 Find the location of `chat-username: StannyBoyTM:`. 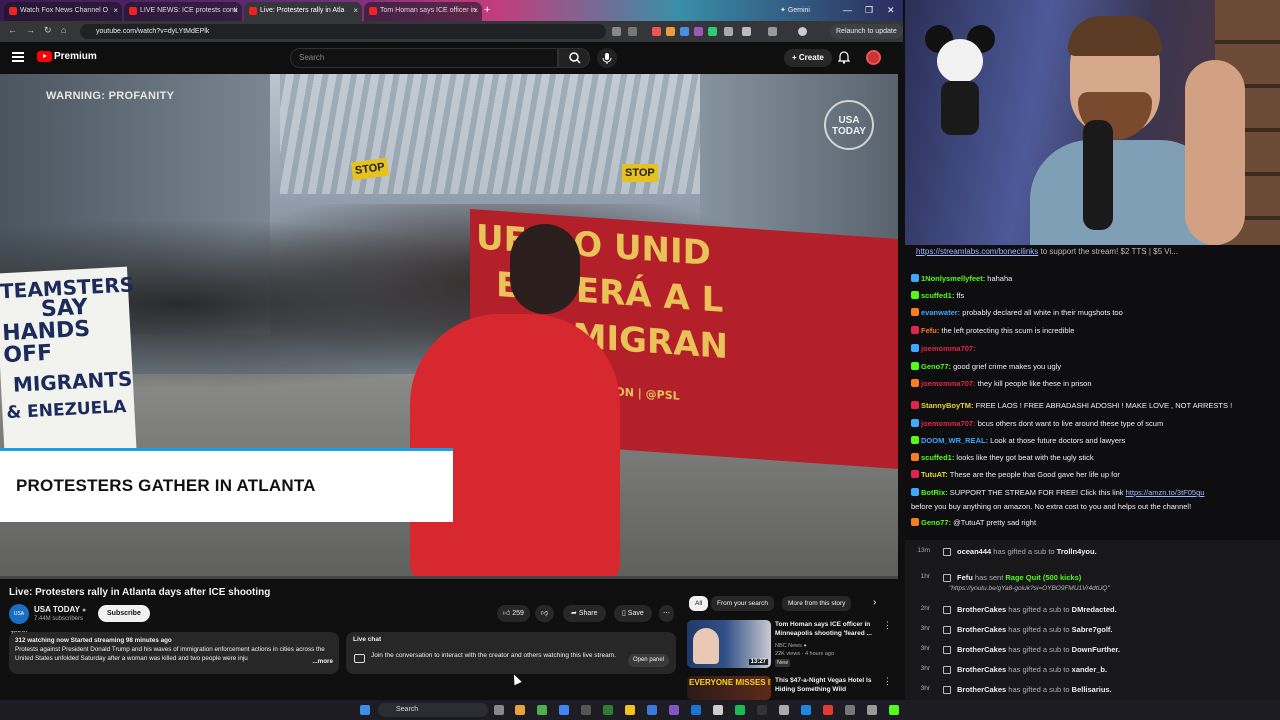

chat-username: StannyBoyTM: is located at coordinates (947, 405).